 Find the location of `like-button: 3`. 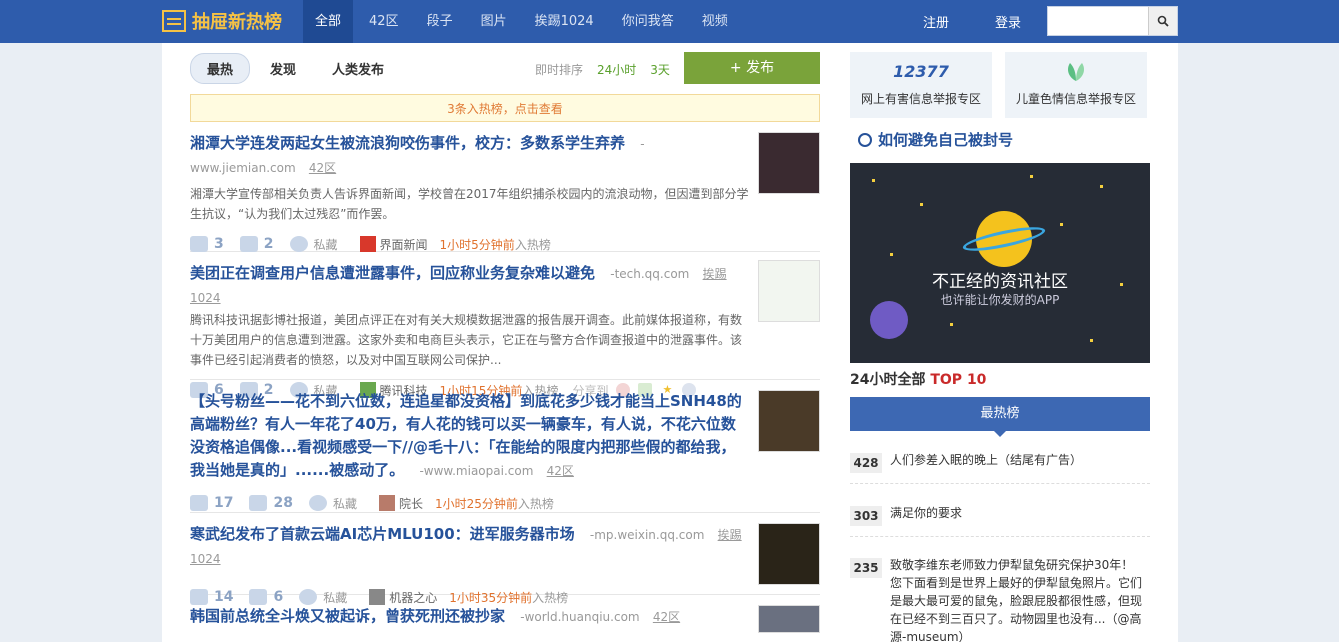

like-button: 3 is located at coordinates (207, 244).